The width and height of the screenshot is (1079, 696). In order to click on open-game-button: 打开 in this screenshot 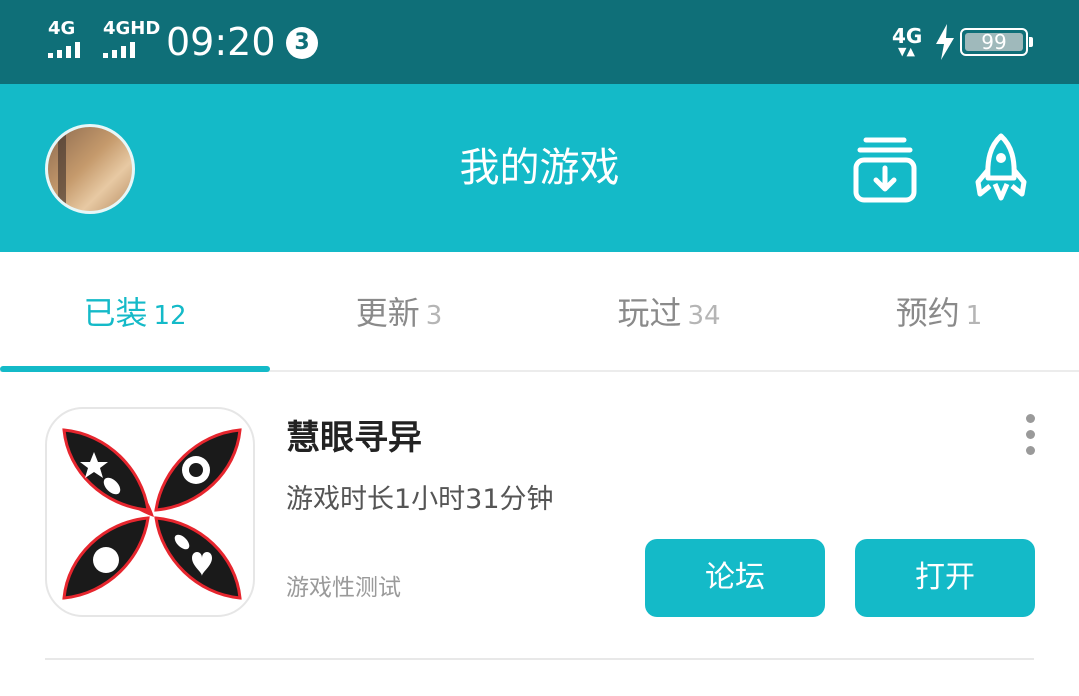, I will do `click(945, 578)`.